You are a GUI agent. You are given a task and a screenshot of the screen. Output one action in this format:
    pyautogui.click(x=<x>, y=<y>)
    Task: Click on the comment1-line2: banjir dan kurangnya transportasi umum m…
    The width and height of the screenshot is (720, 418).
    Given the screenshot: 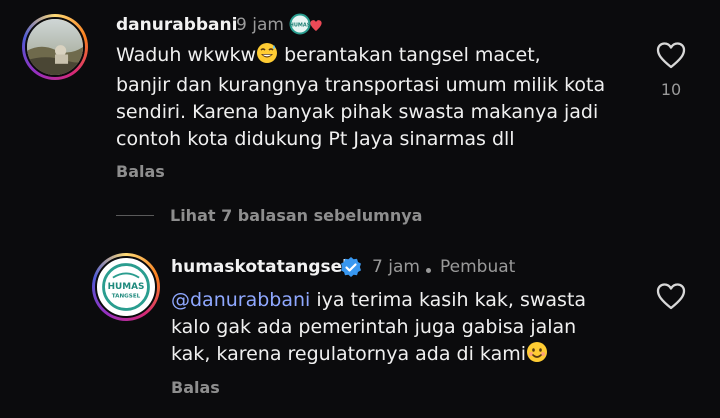 What is the action you would take?
    pyautogui.click(x=361, y=85)
    